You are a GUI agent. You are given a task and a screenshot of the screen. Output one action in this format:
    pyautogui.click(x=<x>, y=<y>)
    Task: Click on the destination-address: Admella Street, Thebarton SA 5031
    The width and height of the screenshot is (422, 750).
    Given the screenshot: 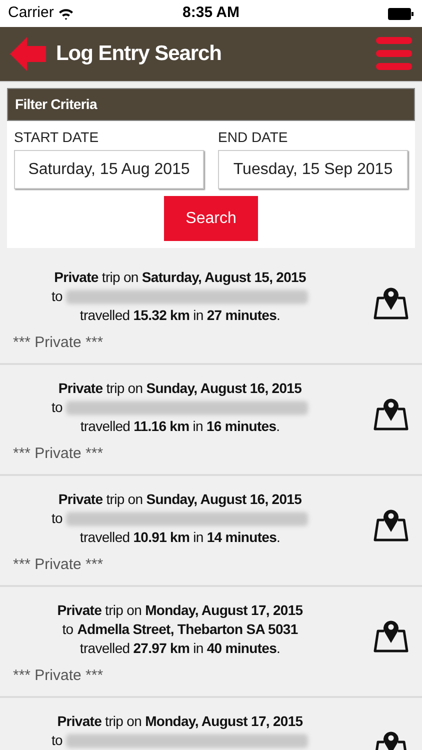 What is the action you would take?
    pyautogui.click(x=187, y=629)
    